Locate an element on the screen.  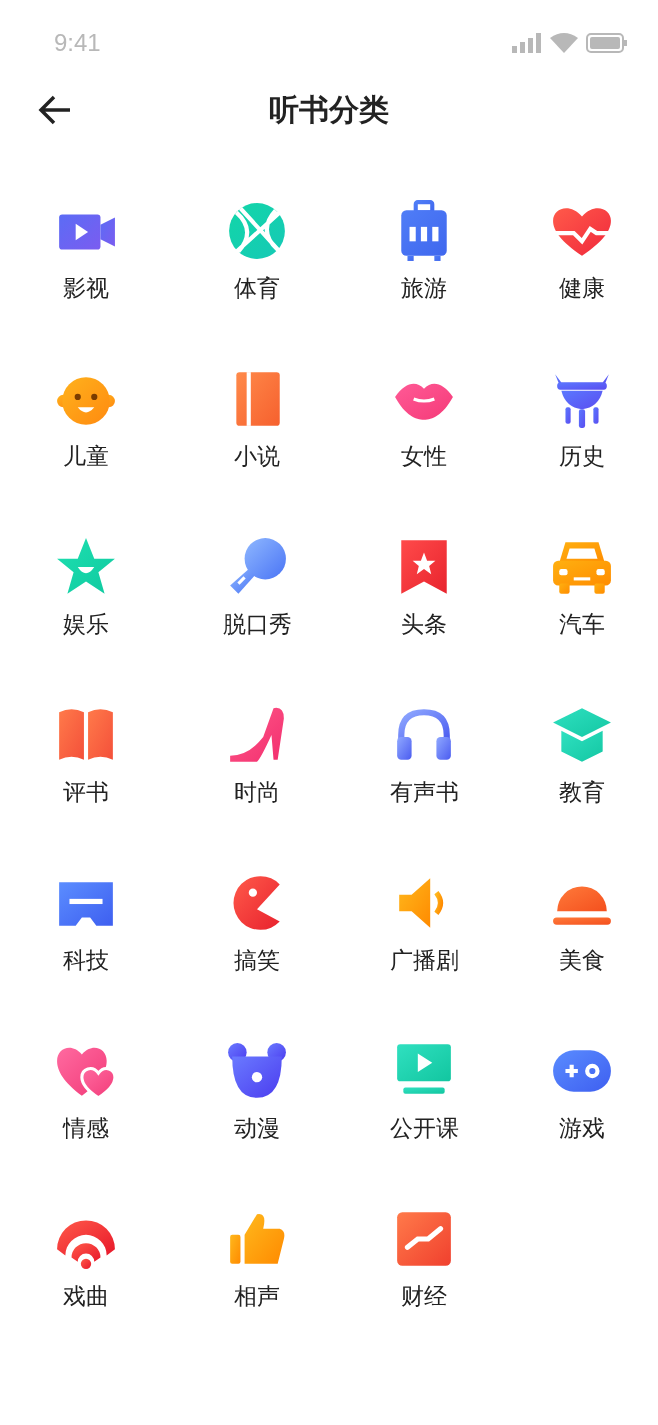
category-label: 戏曲 is located at coordinates (86, 1296).